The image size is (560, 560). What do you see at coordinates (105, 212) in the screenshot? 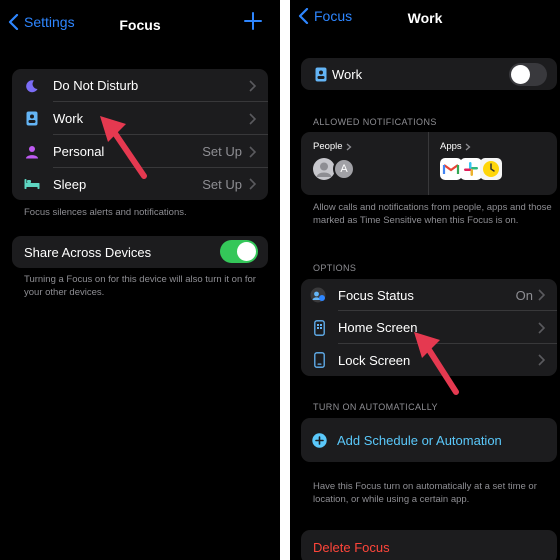
I see `focus-footer-text: Focus silences alerts and notifications.` at bounding box center [105, 212].